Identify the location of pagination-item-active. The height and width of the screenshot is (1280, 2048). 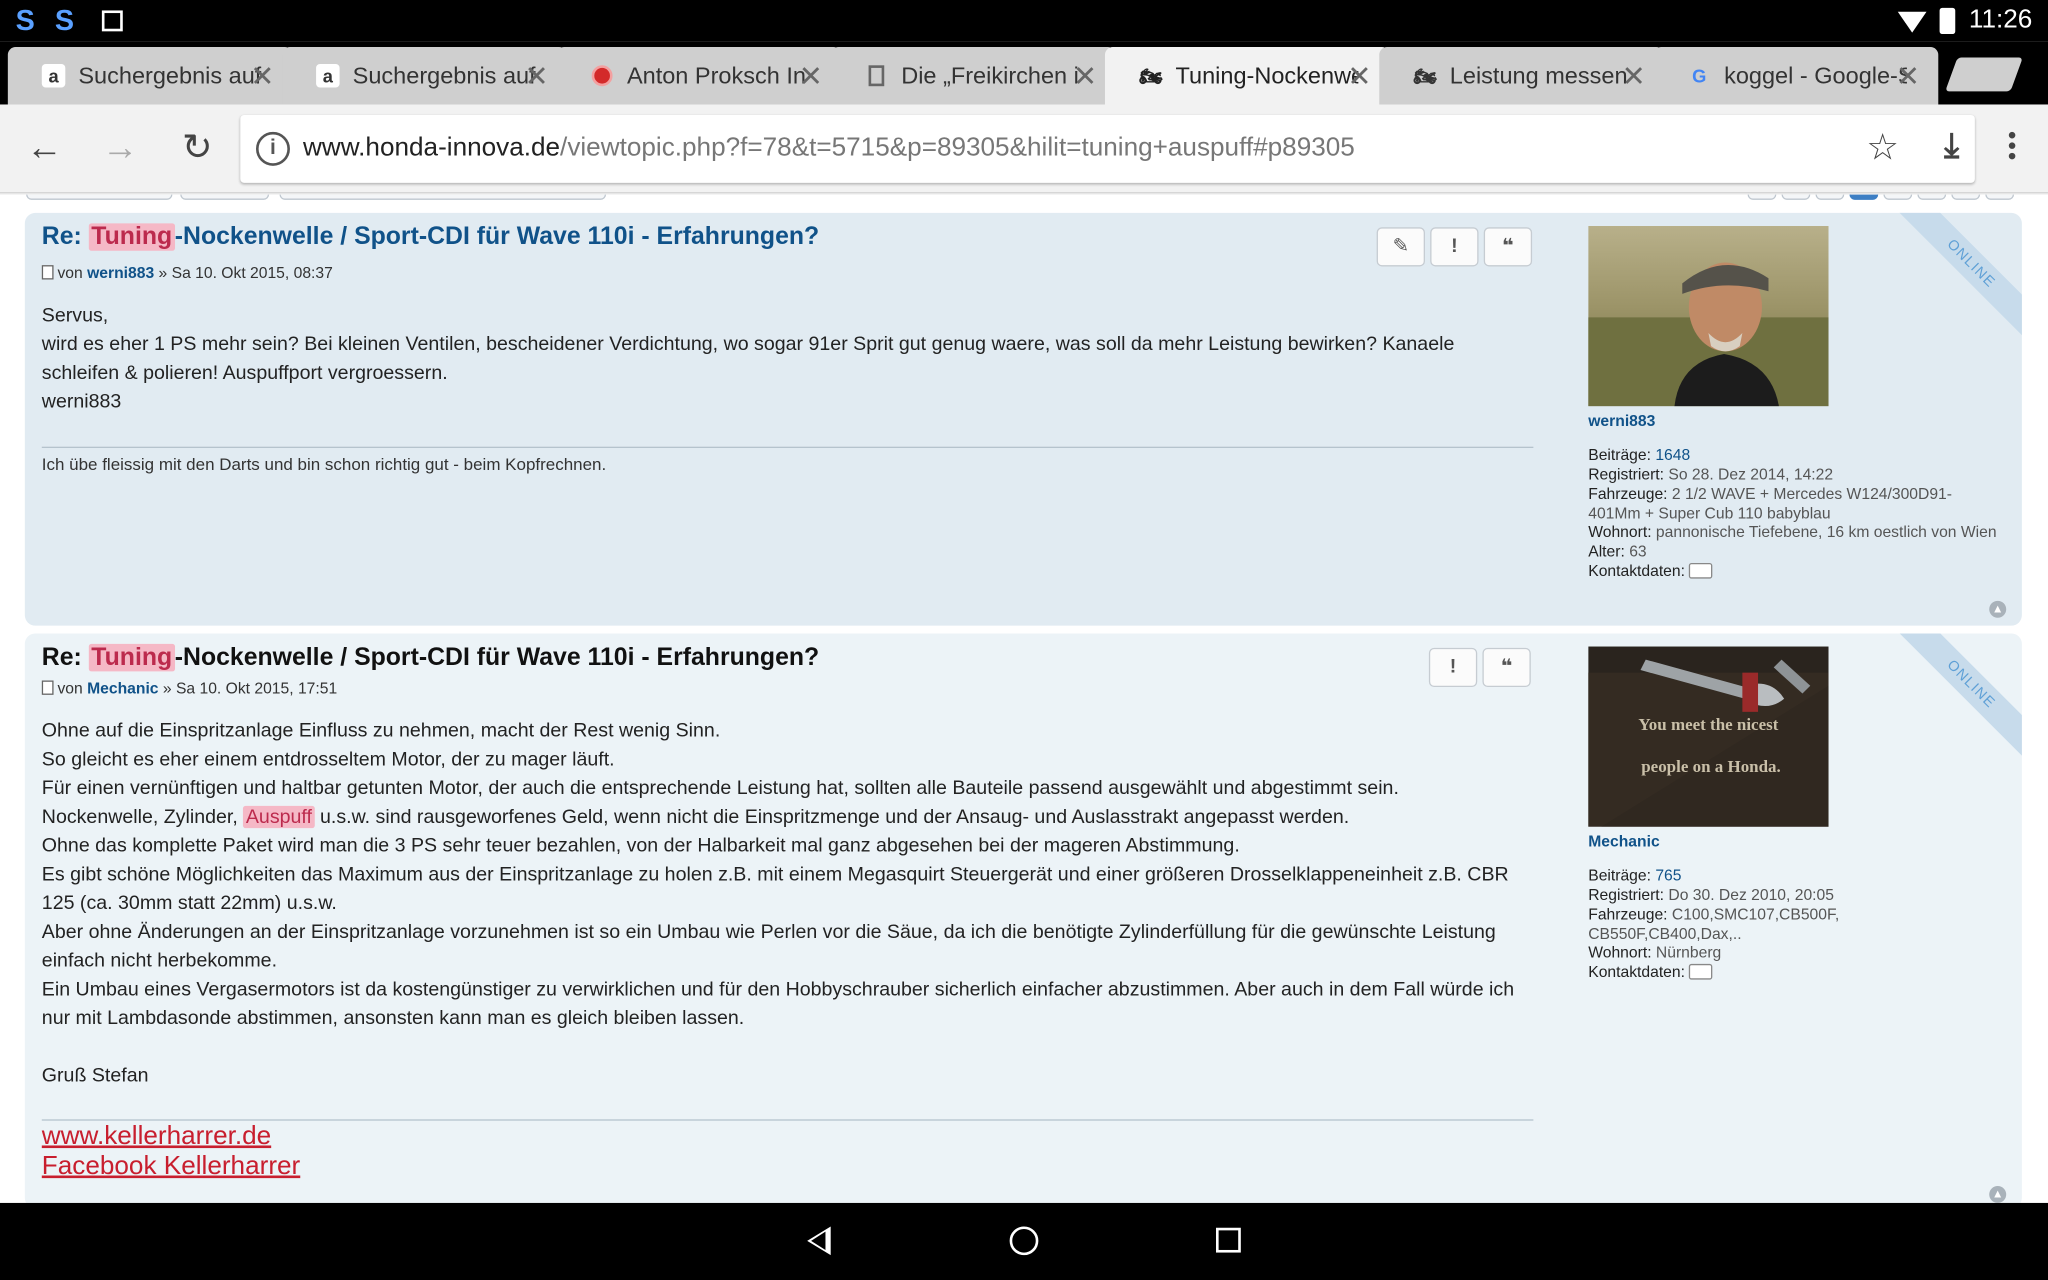
(1864, 197).